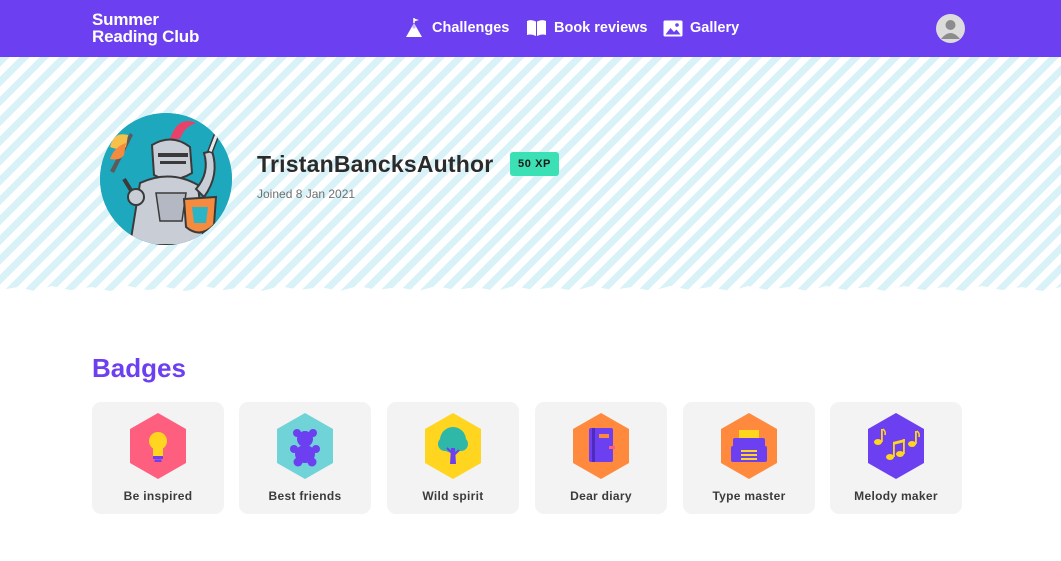 This screenshot has height=561, width=1061. I want to click on badge-label: Wild spirit, so click(453, 496).